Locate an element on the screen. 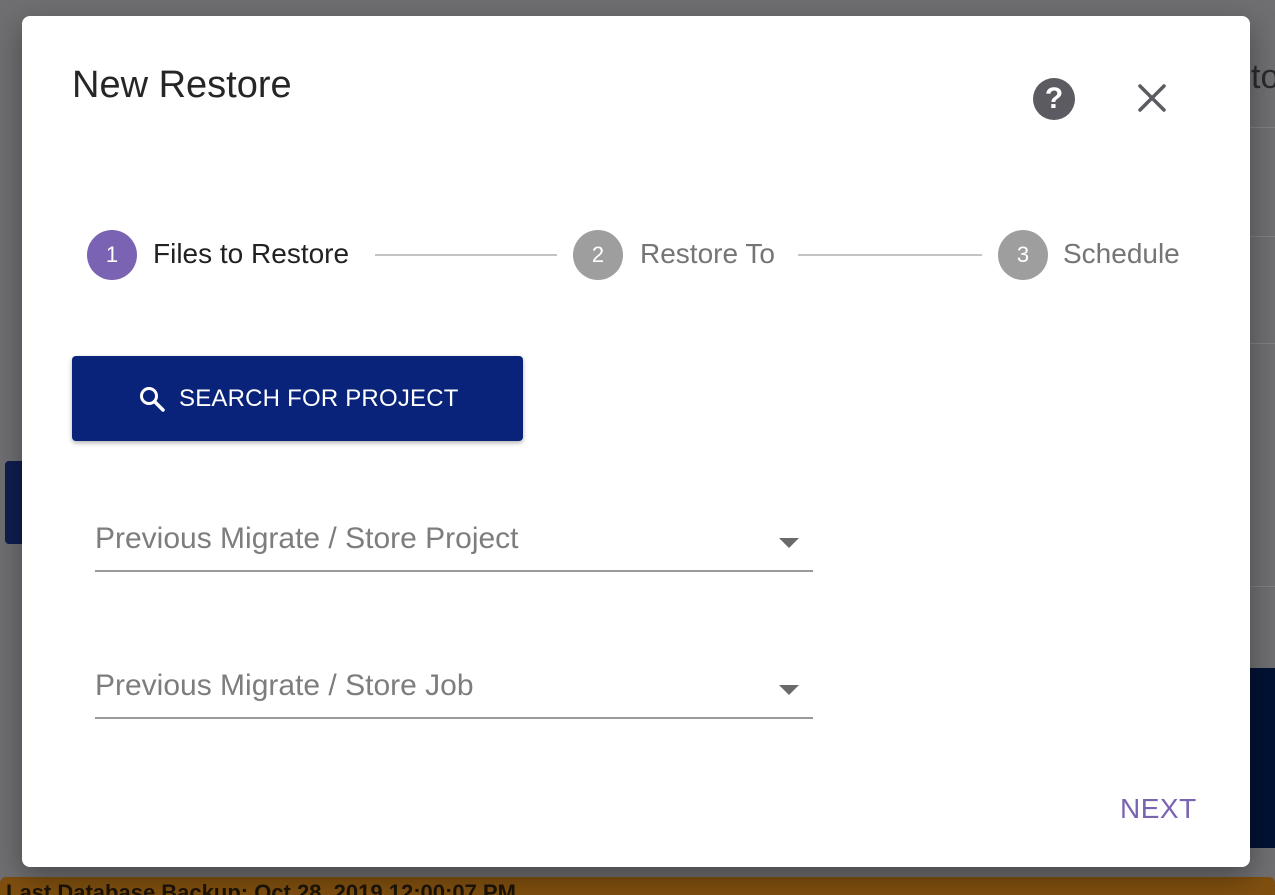 This screenshot has width=1275, height=895. step-3-number: 3 is located at coordinates (1023, 255).